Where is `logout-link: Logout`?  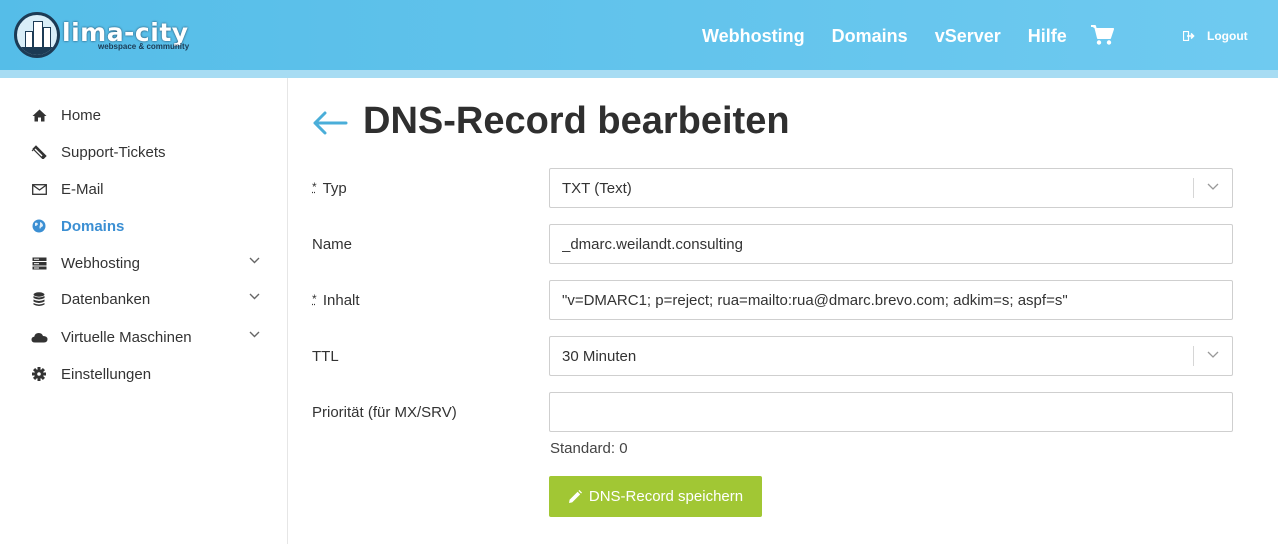
logout-link: Logout is located at coordinates (1215, 36).